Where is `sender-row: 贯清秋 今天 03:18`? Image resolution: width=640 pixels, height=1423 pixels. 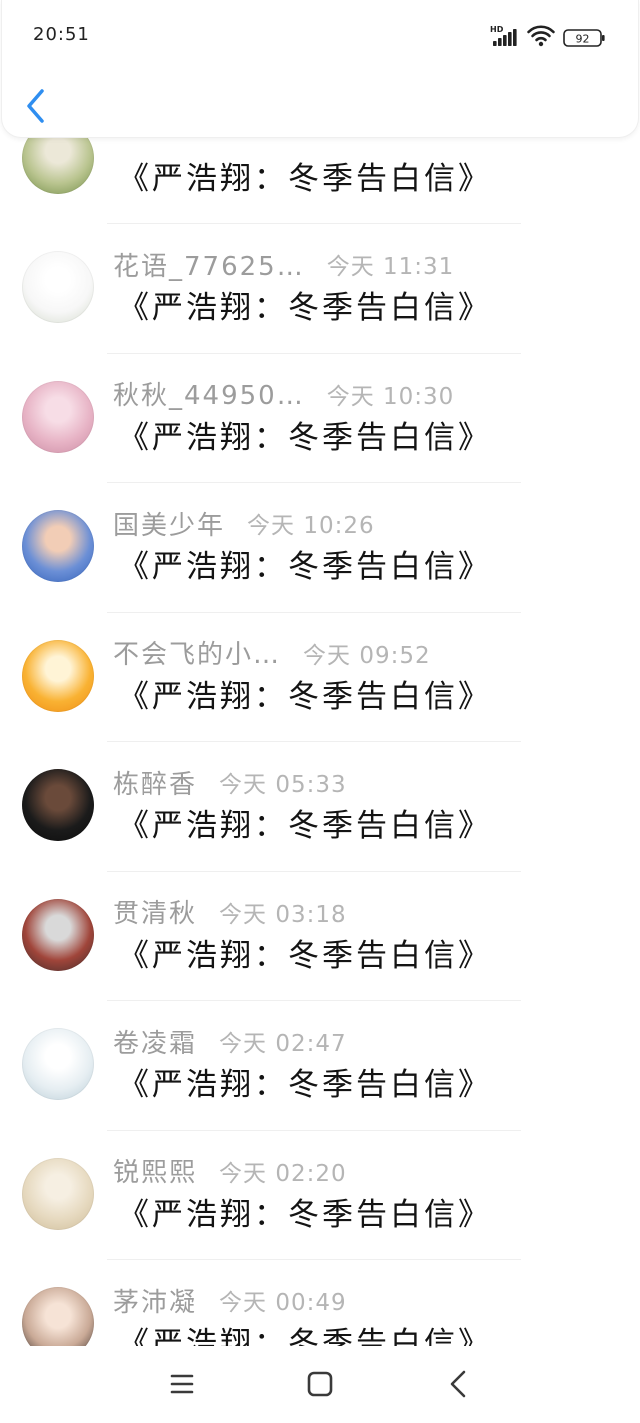 sender-row: 贯清秋 今天 03:18 is located at coordinates (230, 912).